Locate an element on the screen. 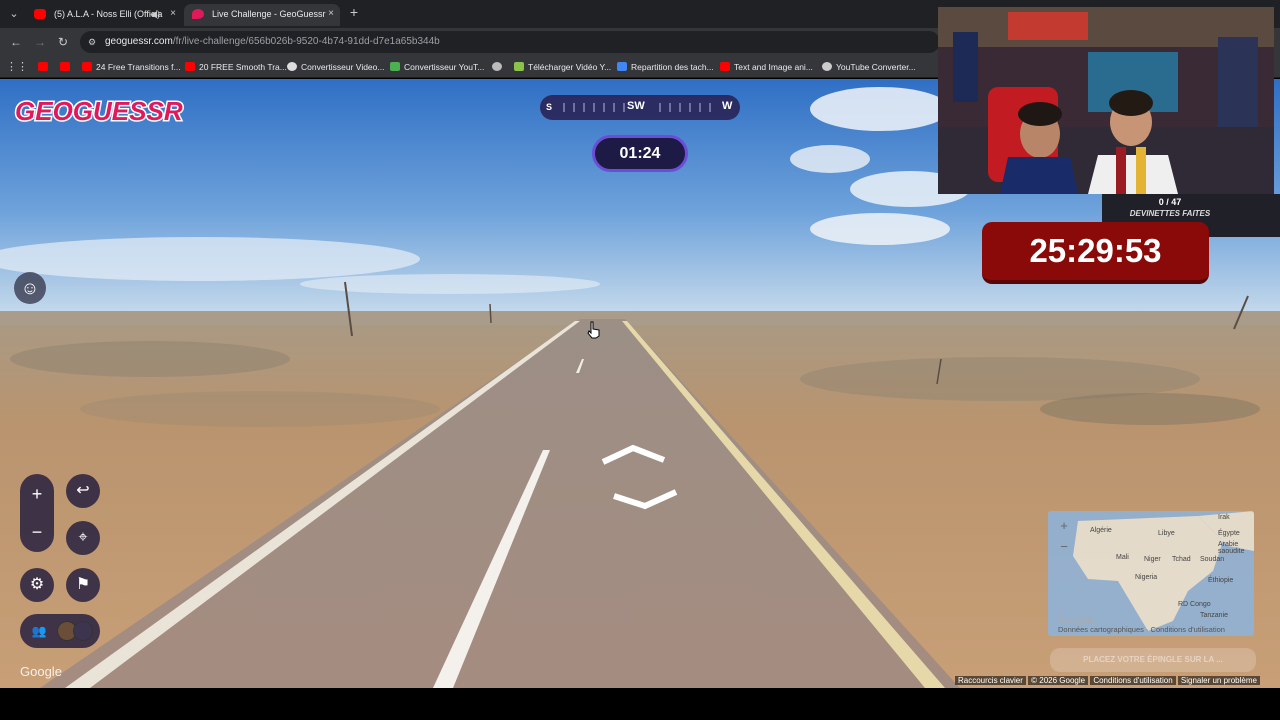 The height and width of the screenshot is (720, 1280). geoguessr-logo: GEOGUESSR is located at coordinates (99, 110).